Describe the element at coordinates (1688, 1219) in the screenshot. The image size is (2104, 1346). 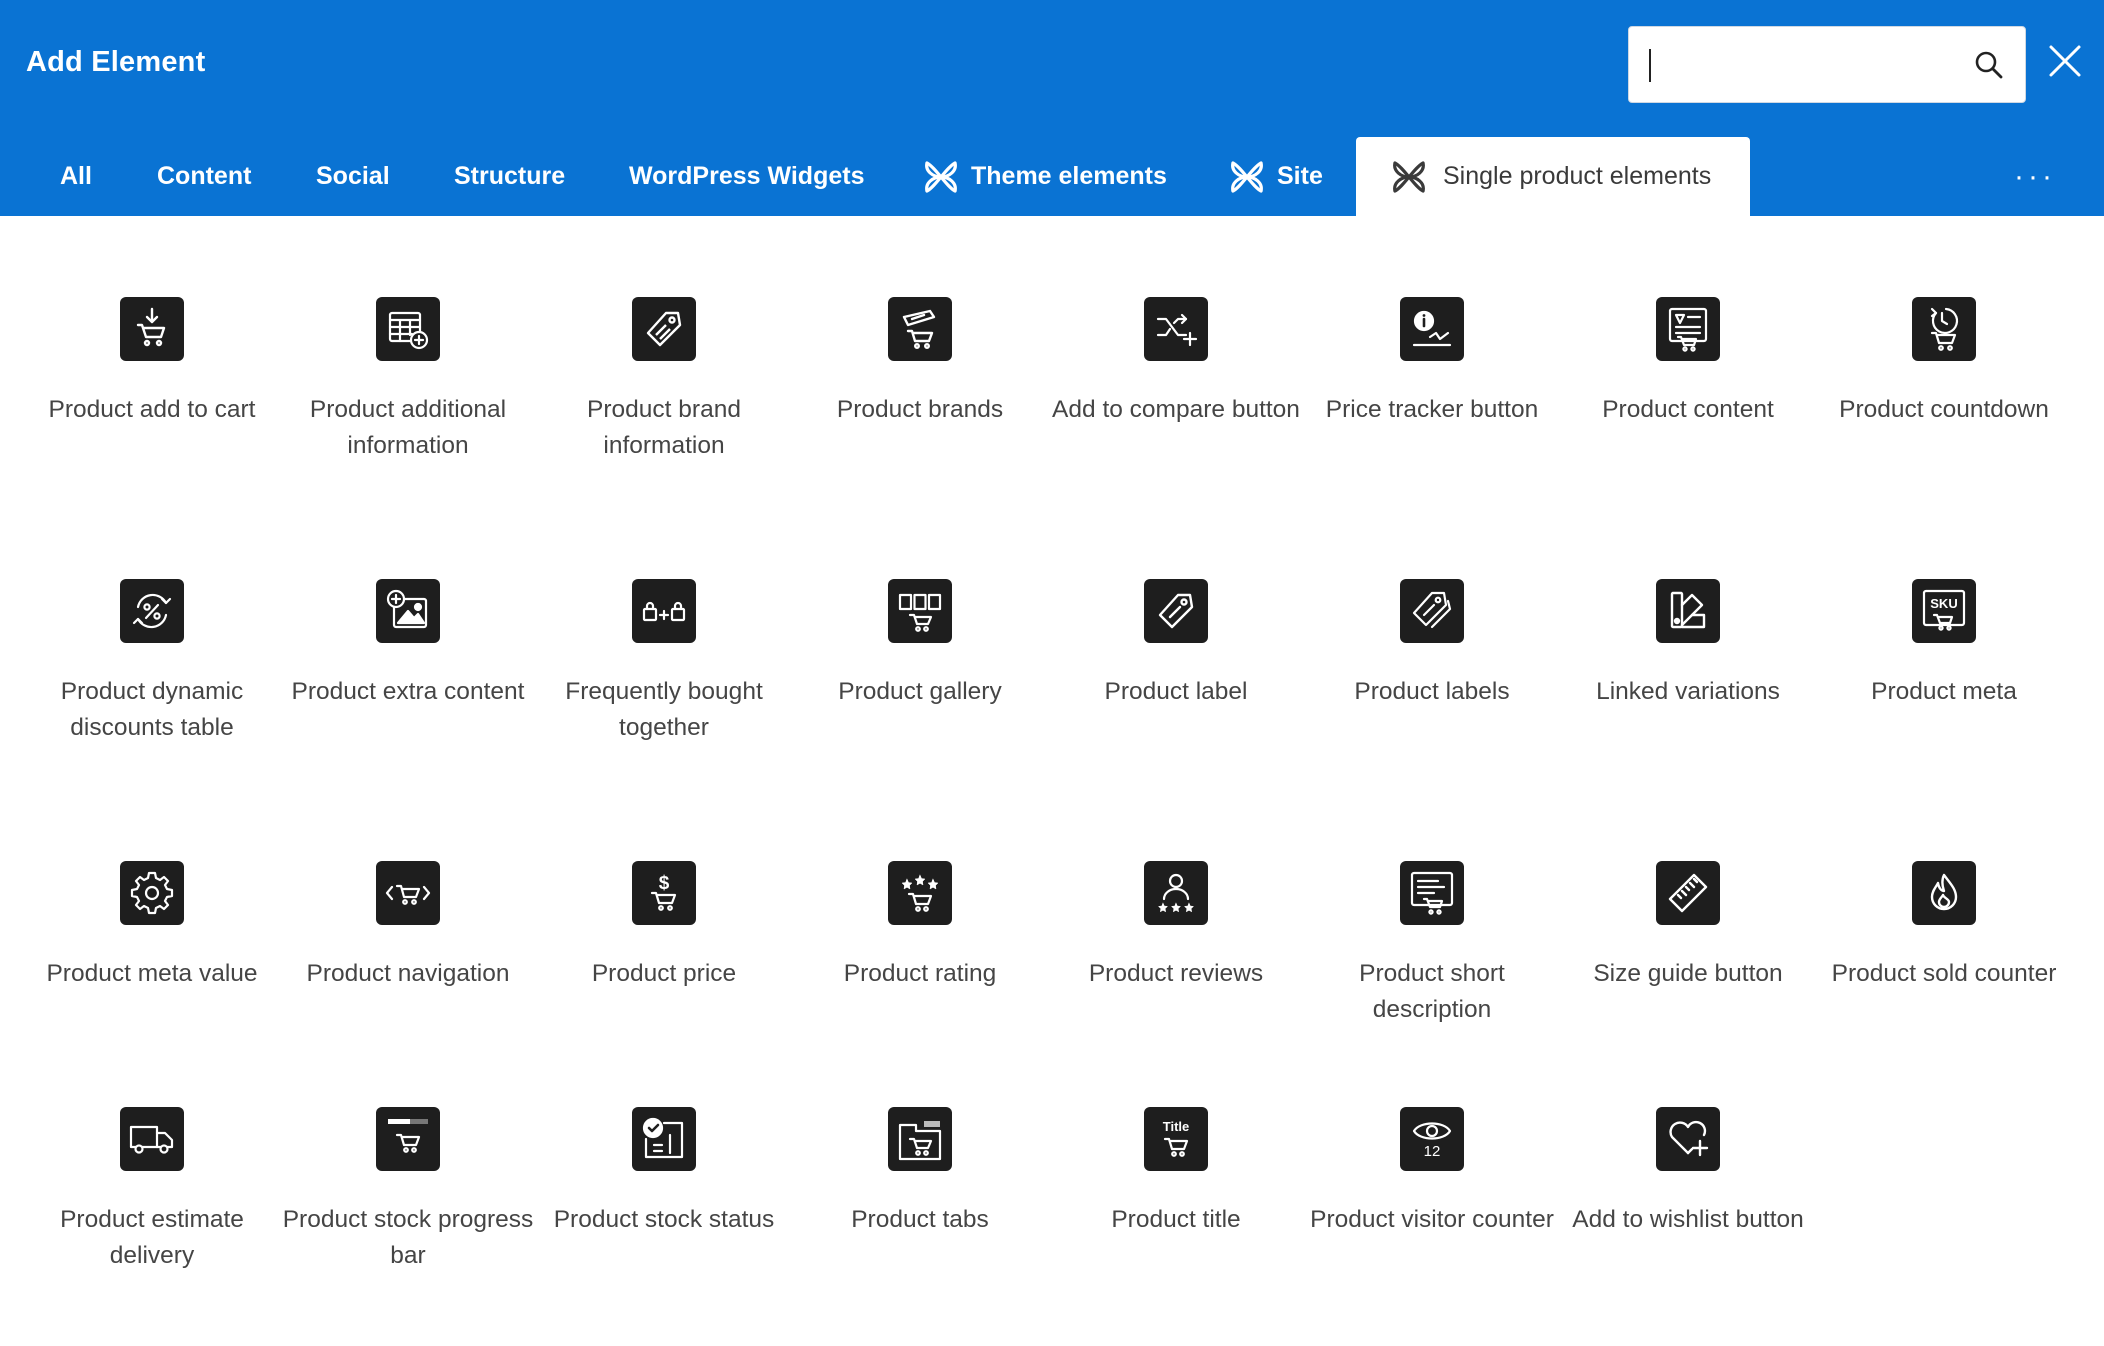
I see `element-label: Add to wishlist button` at that location.